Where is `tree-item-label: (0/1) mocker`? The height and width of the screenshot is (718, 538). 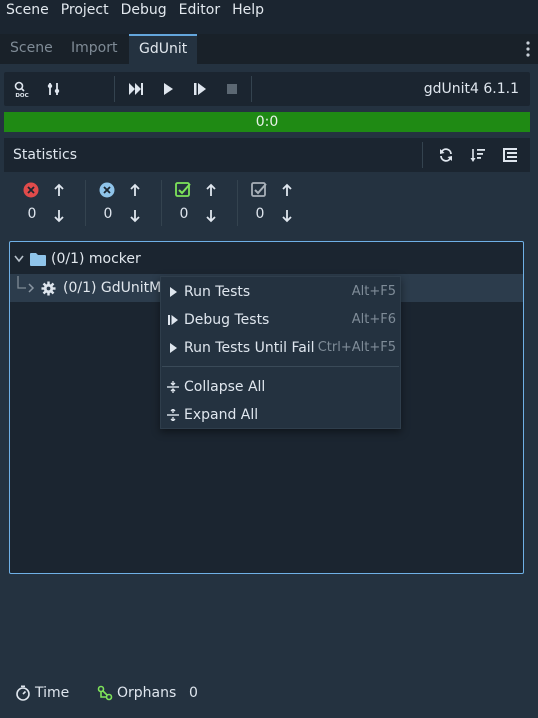
tree-item-label: (0/1) mocker is located at coordinates (96, 259).